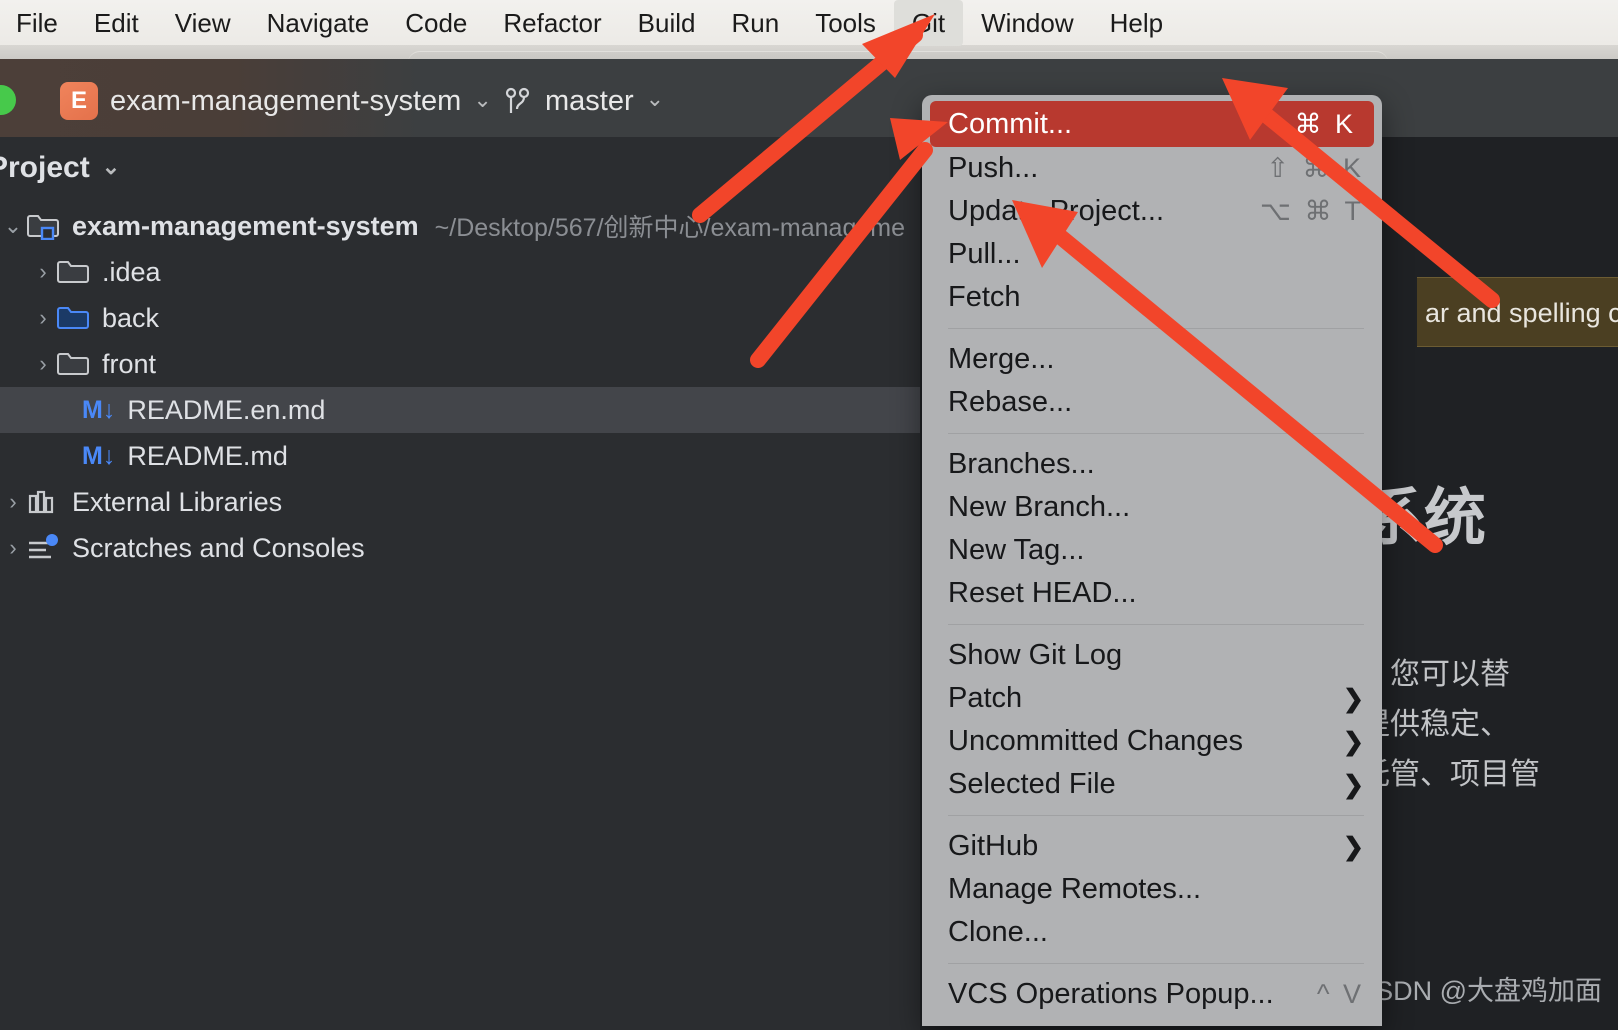 This screenshot has width=1618, height=1030. I want to click on branch-label: master, so click(589, 101).